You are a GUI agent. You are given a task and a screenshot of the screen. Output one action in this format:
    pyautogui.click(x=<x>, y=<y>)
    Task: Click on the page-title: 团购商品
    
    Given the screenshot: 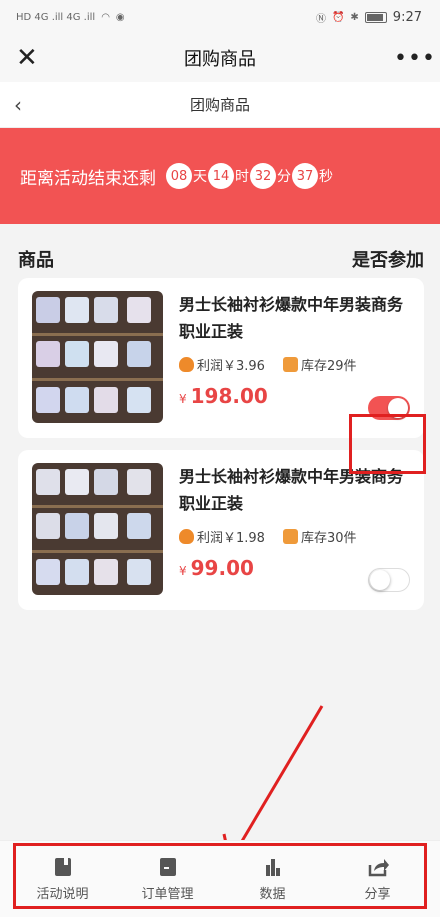 What is the action you would take?
    pyautogui.click(x=219, y=105)
    